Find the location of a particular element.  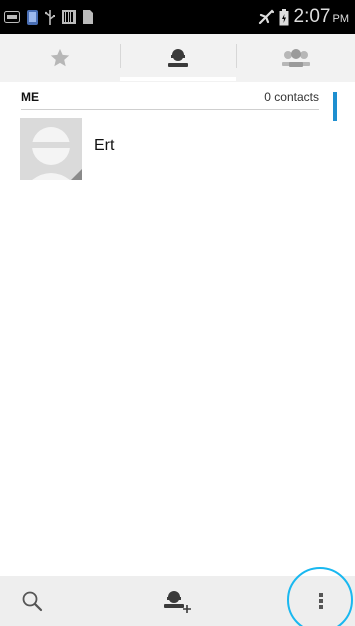

contact-count: 0 contacts is located at coordinates (291, 97).